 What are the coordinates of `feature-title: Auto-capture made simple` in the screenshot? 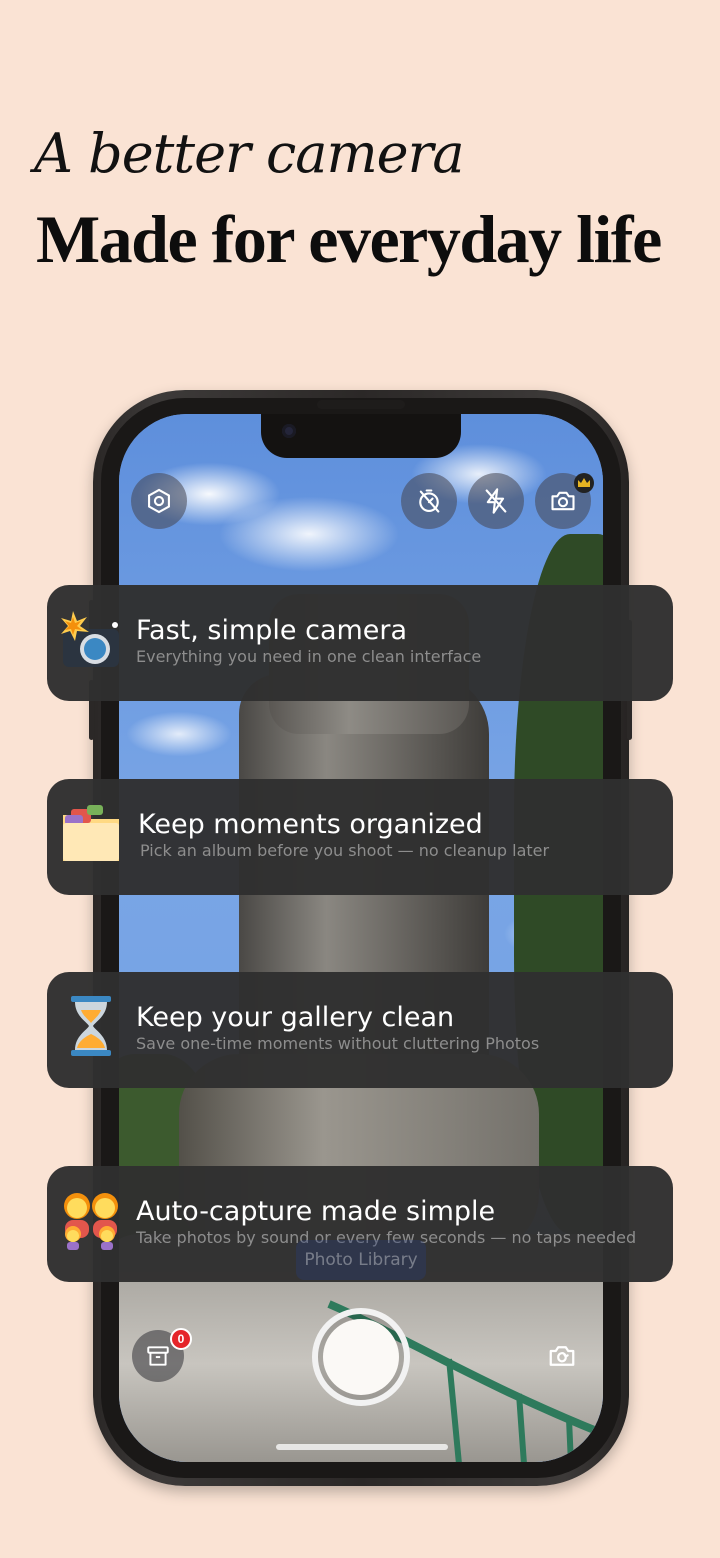 It's located at (316, 1211).